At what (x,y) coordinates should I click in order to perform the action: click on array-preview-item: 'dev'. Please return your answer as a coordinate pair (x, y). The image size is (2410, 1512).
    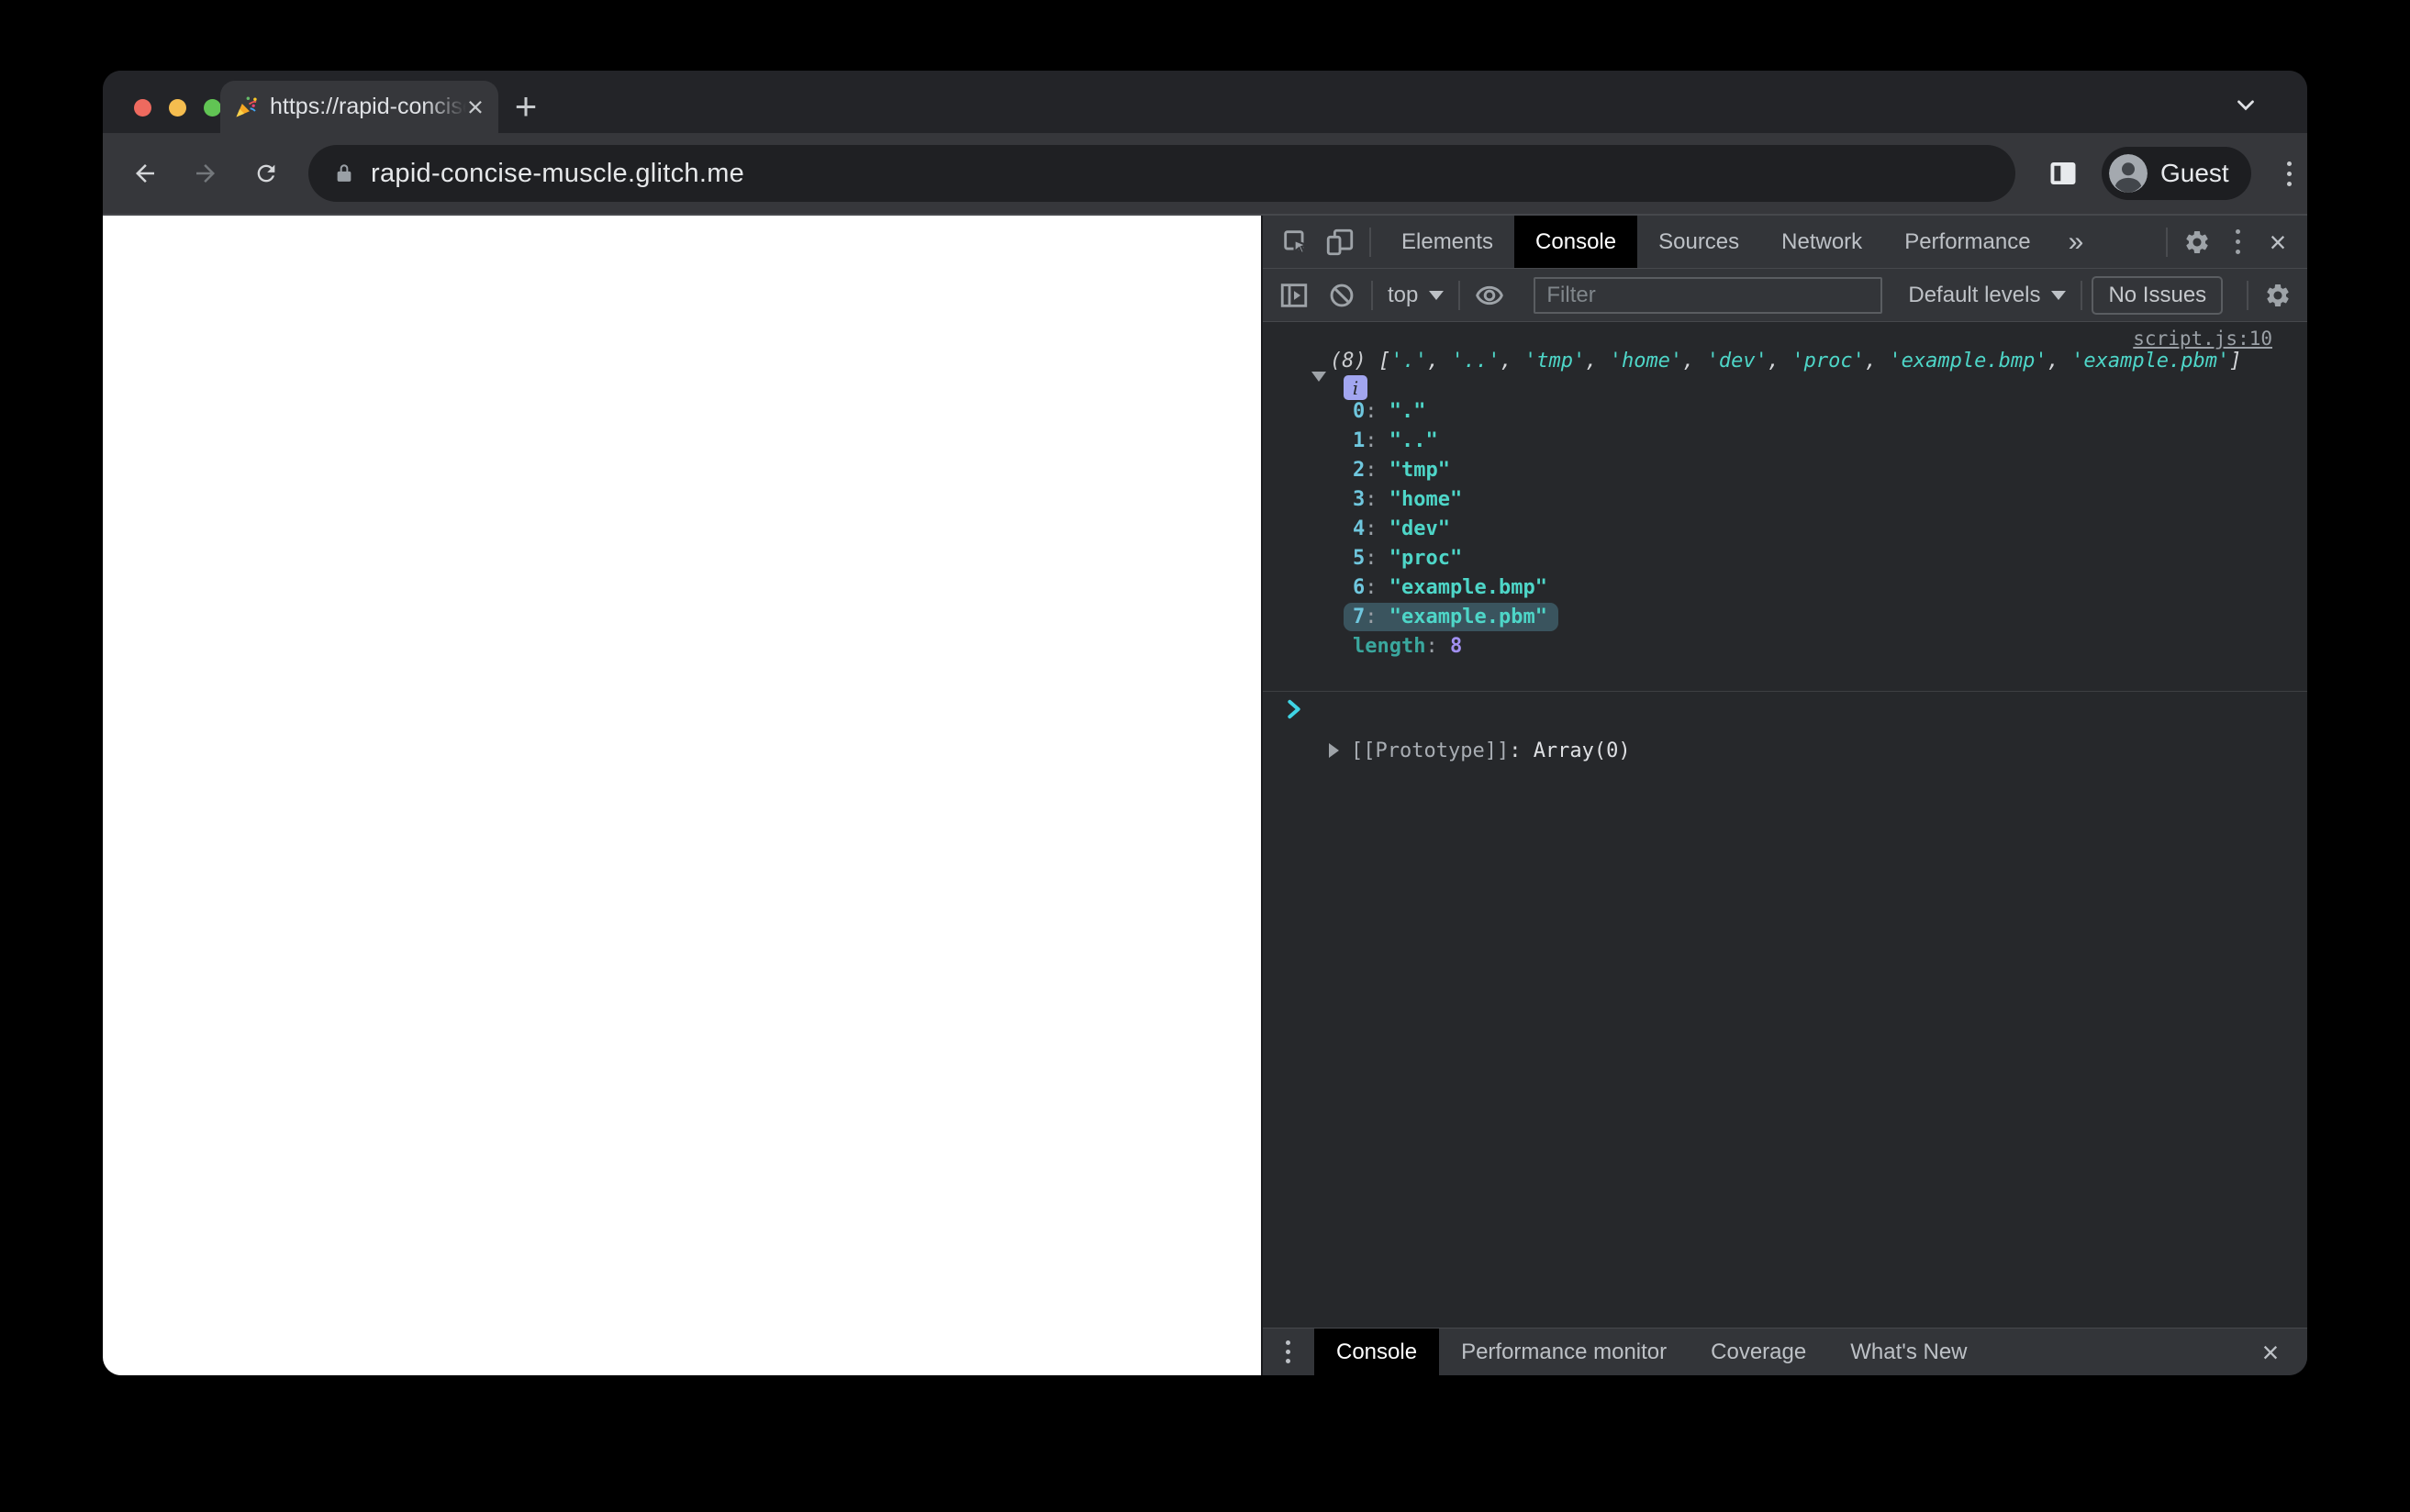
    Looking at the image, I should click on (1737, 361).